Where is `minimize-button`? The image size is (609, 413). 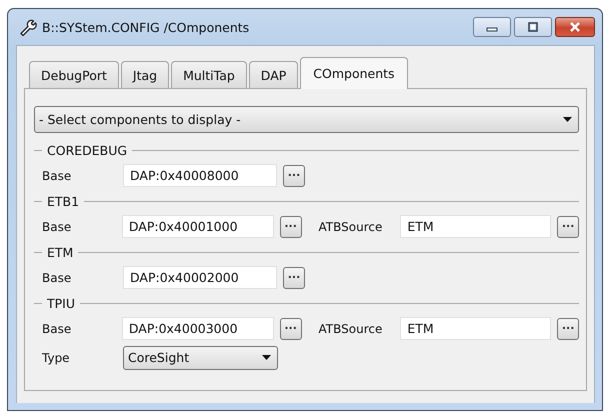 minimize-button is located at coordinates (492, 27).